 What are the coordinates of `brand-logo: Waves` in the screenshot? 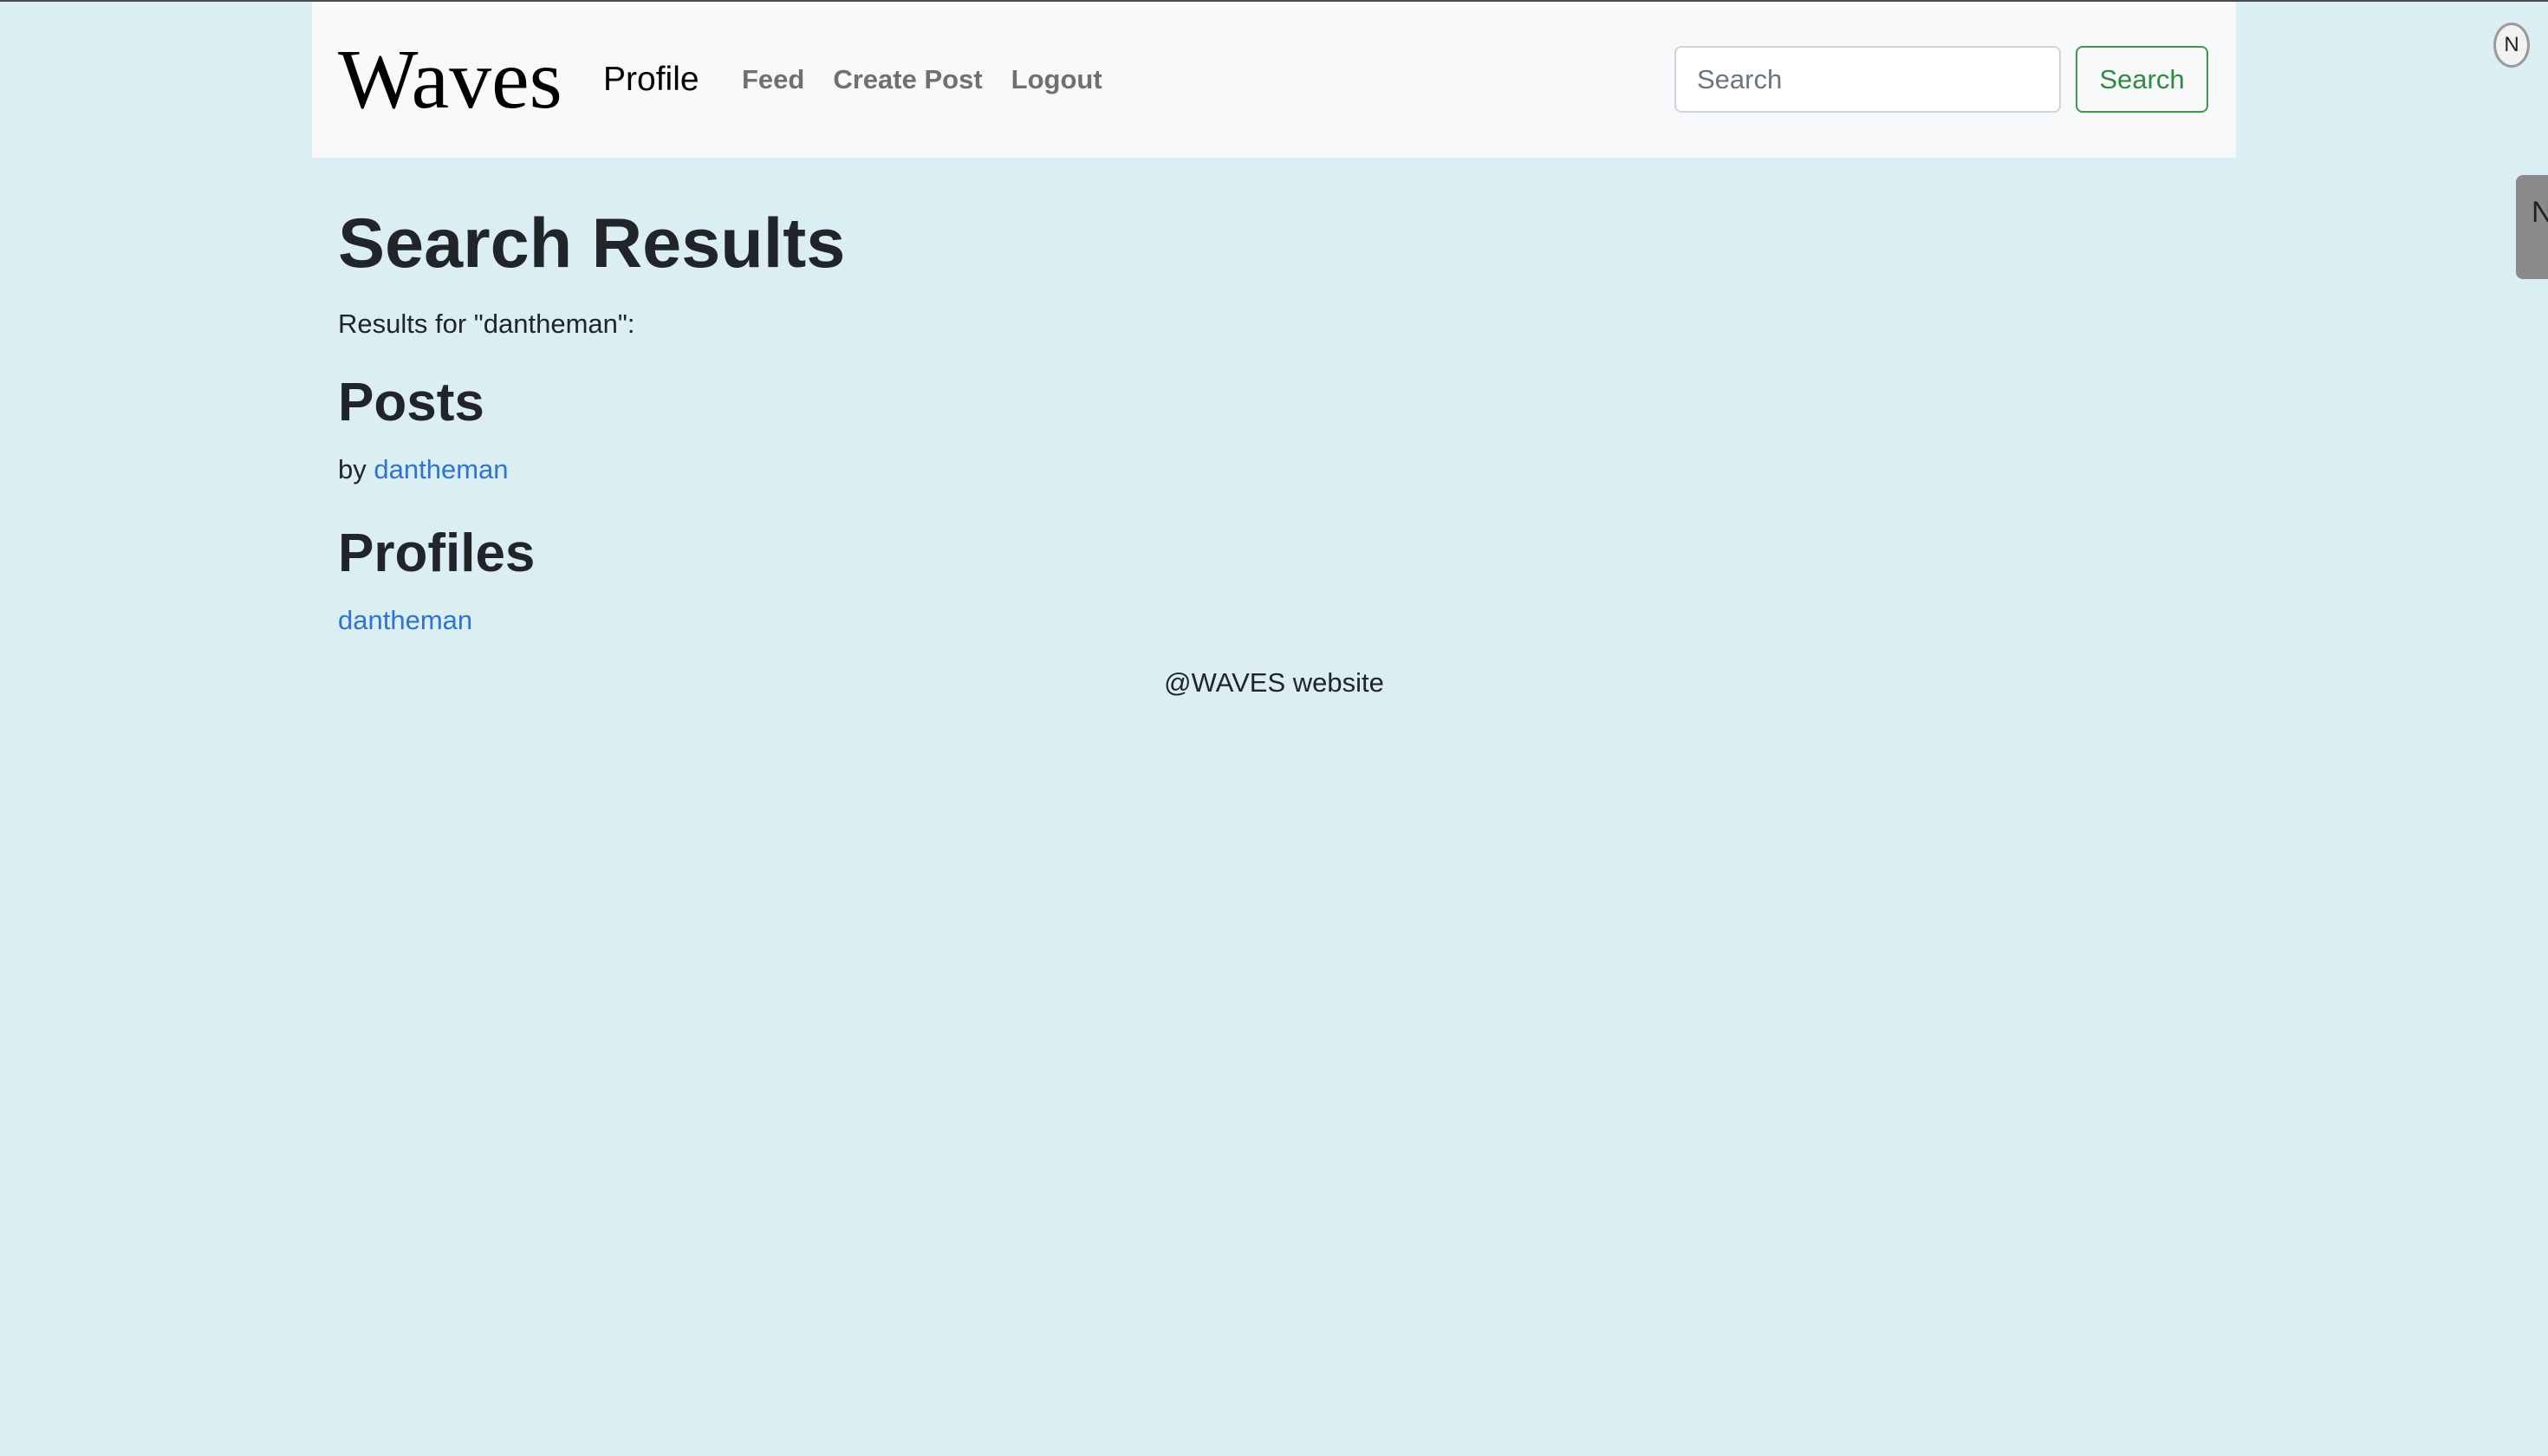 It's located at (450, 80).